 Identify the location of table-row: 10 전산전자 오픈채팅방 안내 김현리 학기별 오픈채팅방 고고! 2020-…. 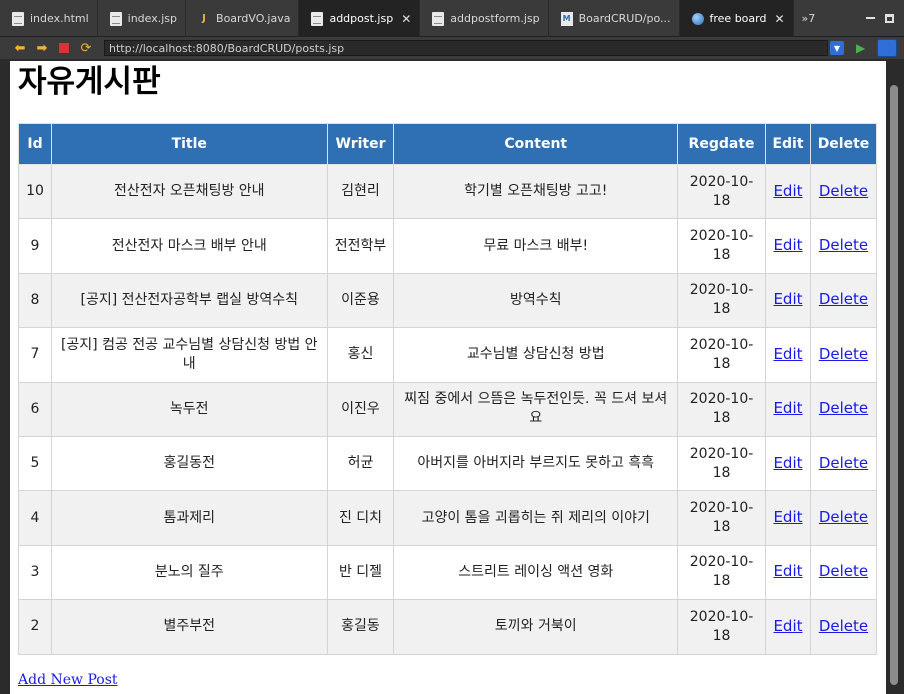
(448, 191).